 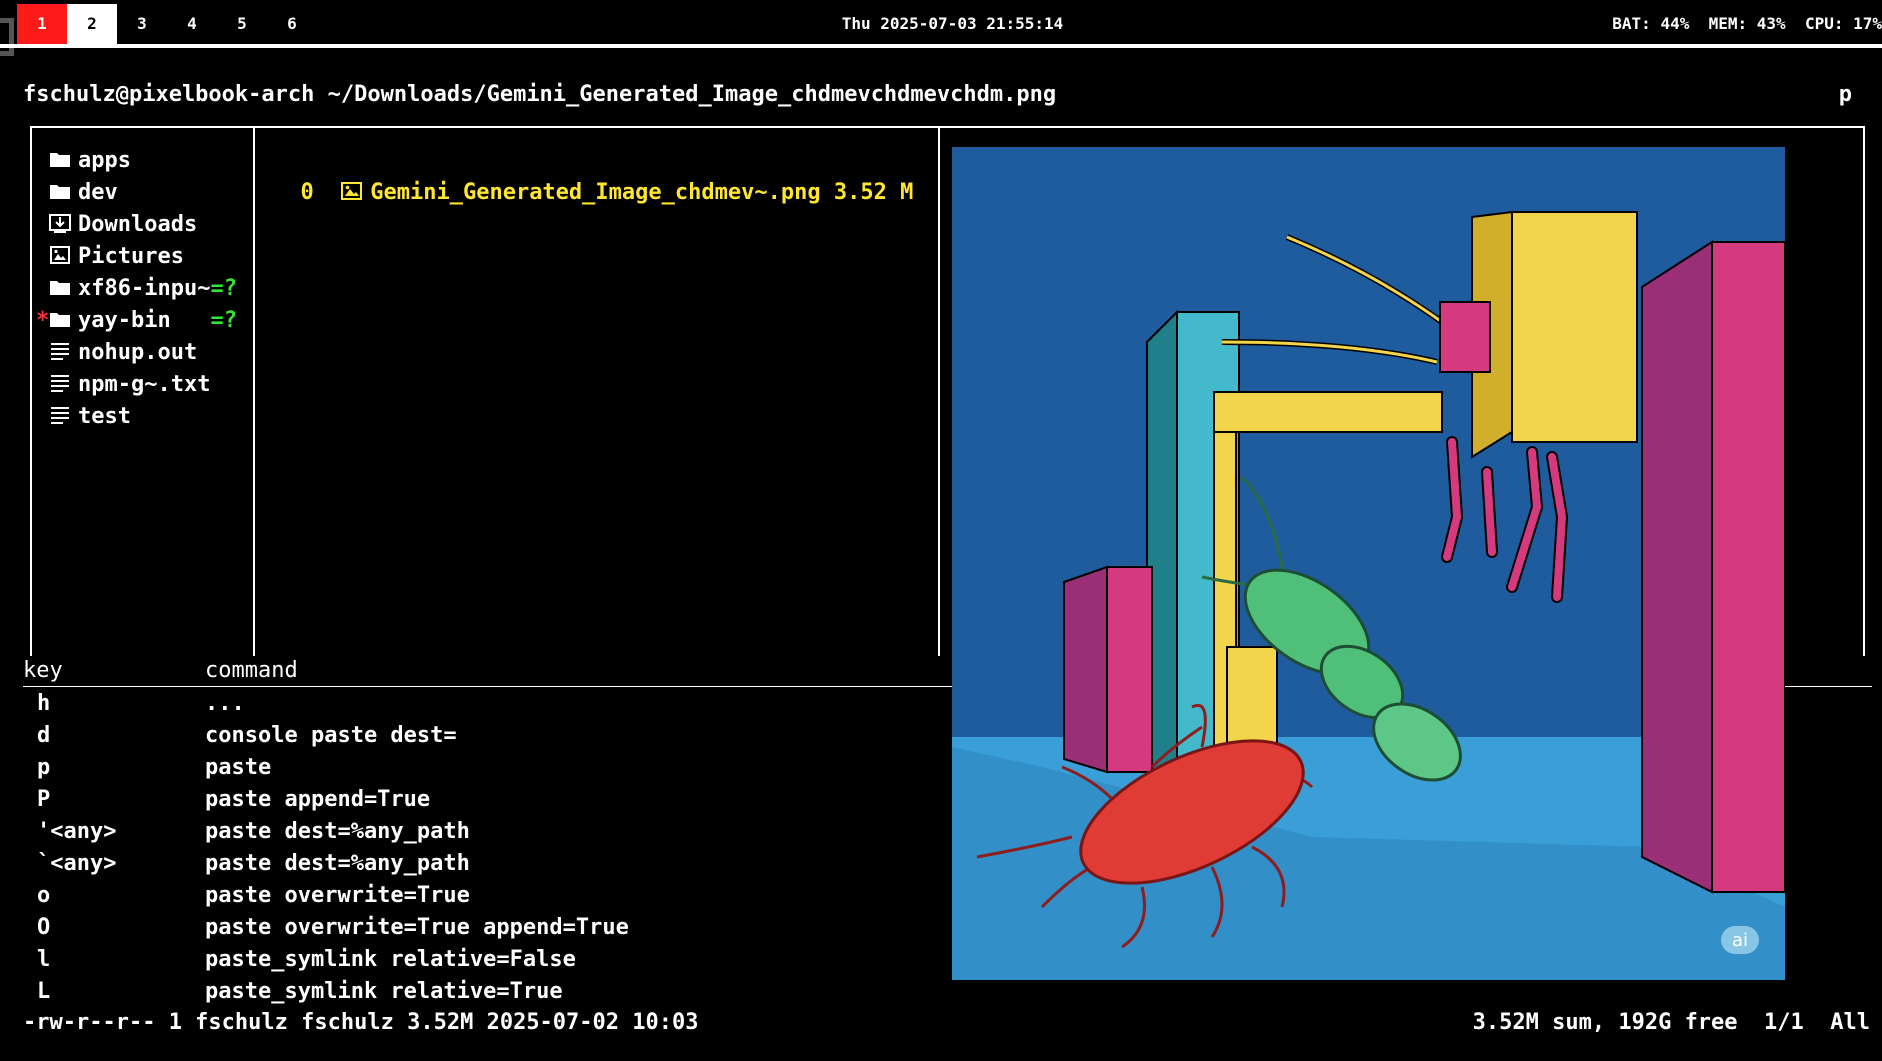 I want to click on ranger-title-mode: p, so click(x=1845, y=94).